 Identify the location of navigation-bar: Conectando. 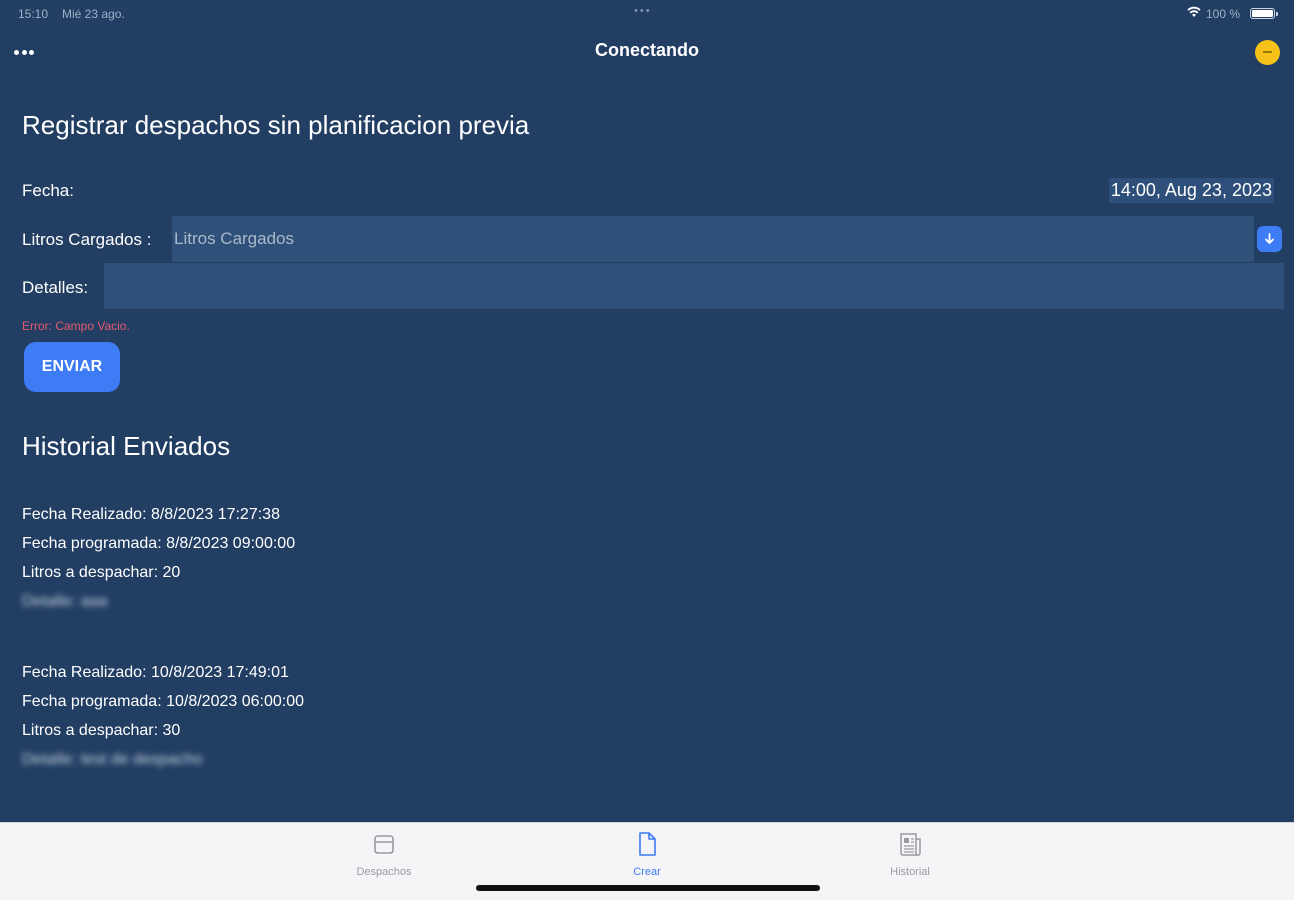
(647, 51).